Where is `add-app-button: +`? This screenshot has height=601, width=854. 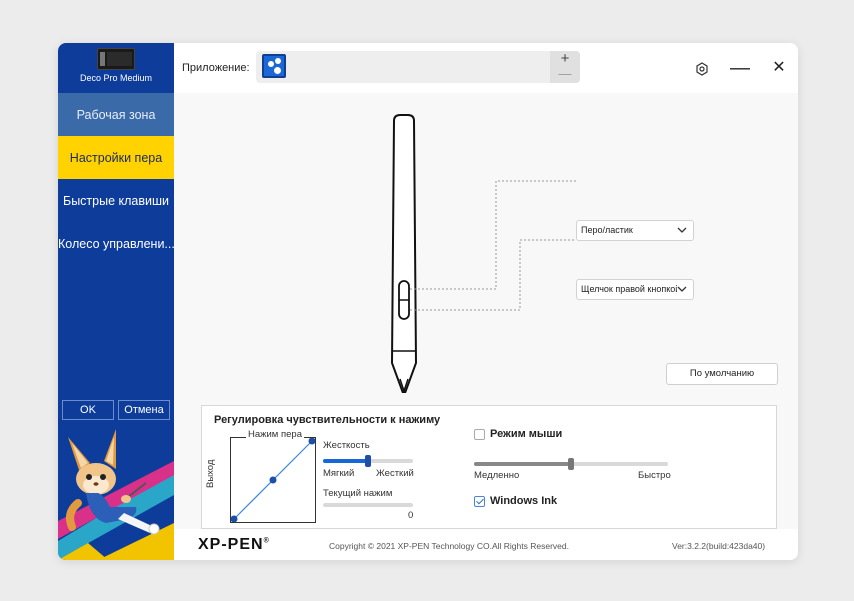 add-app-button: + is located at coordinates (565, 59).